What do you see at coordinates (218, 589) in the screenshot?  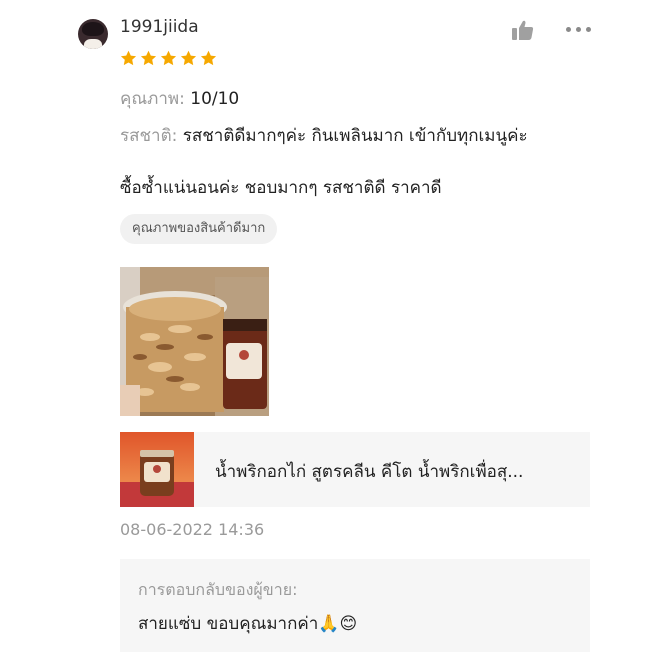 I see `seller-reply-label: การตอบกลับของผู้ขาย:` at bounding box center [218, 589].